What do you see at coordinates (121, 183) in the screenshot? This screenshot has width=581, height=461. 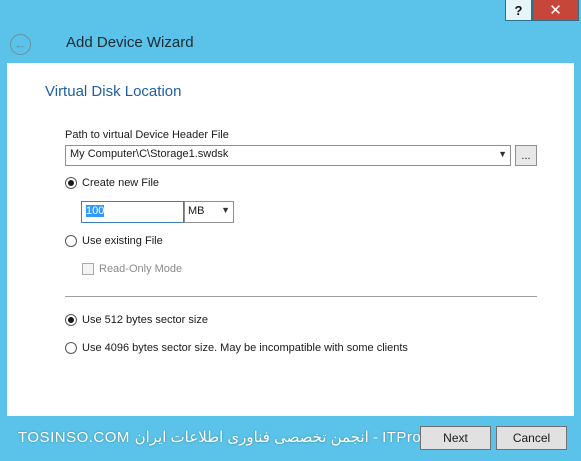 I see `create-new-label: Create new File` at bounding box center [121, 183].